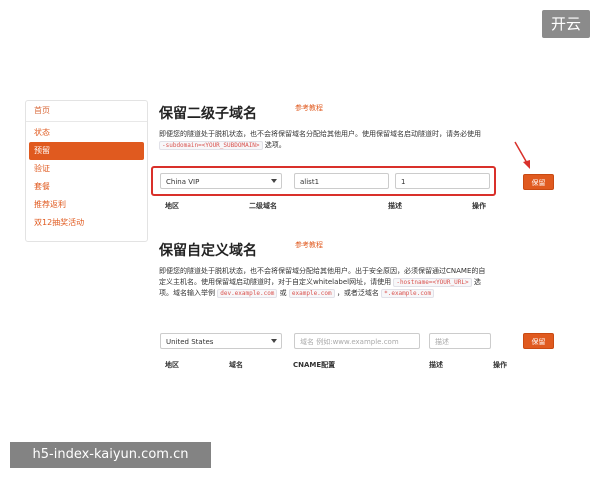 This screenshot has width=600, height=480. Describe the element at coordinates (221, 181) in the screenshot. I see `subdomain-region-select: China VIP` at that location.